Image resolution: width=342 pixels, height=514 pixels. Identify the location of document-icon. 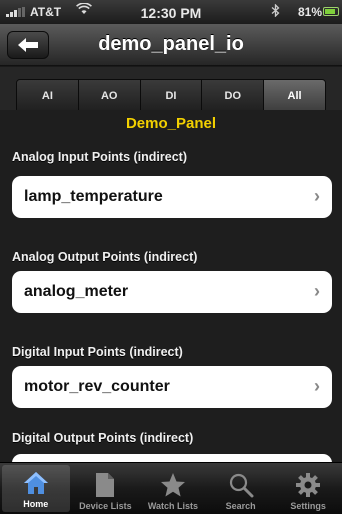
(105, 485).